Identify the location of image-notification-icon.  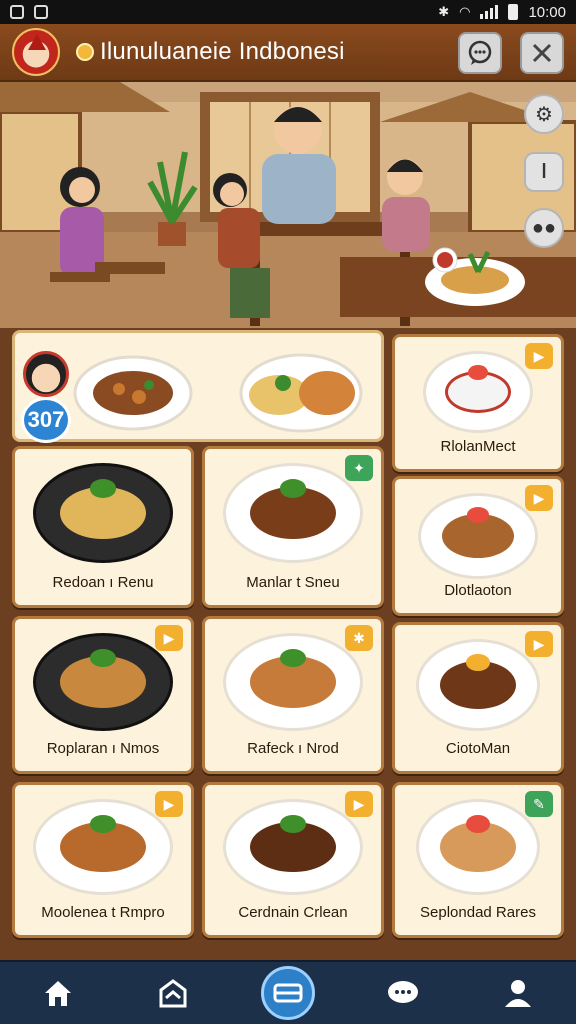
(41, 12).